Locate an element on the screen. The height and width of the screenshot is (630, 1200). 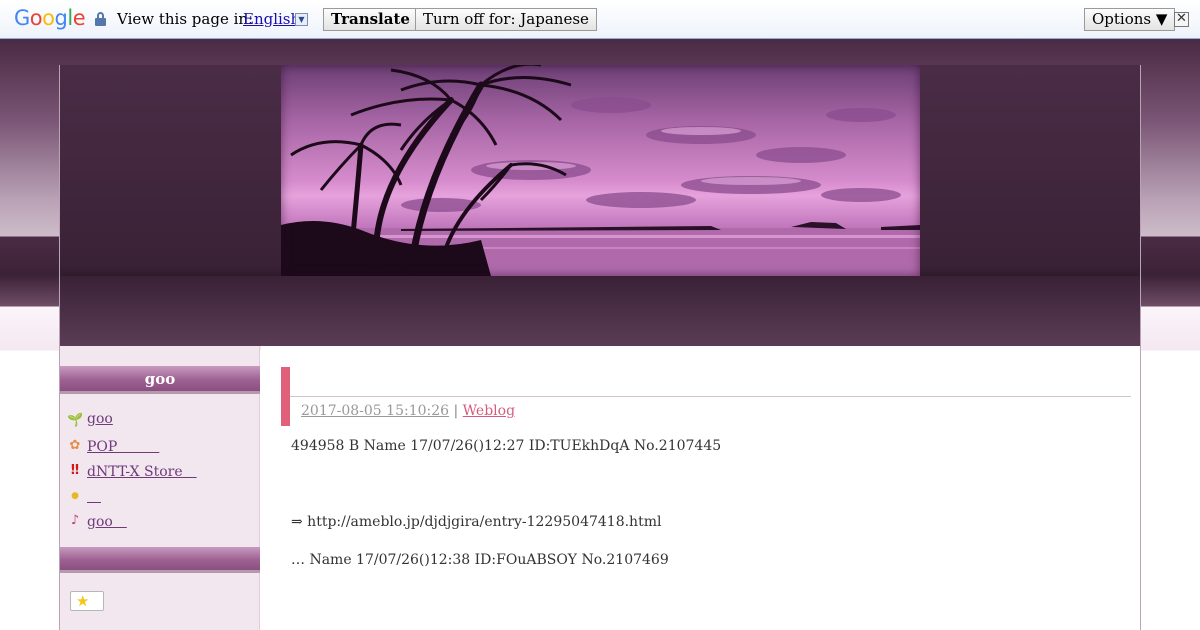
post-meta: 2017-08-05 15:10:26 | Weblog is located at coordinates (408, 411).